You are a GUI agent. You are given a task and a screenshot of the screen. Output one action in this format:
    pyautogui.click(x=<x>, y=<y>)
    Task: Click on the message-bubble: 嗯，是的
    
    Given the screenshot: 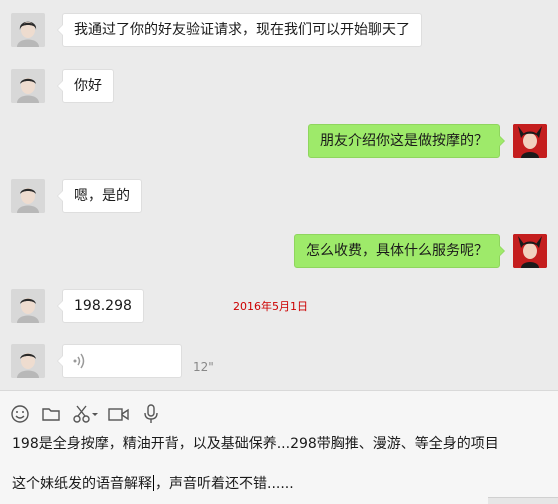 What is the action you would take?
    pyautogui.click(x=99, y=196)
    